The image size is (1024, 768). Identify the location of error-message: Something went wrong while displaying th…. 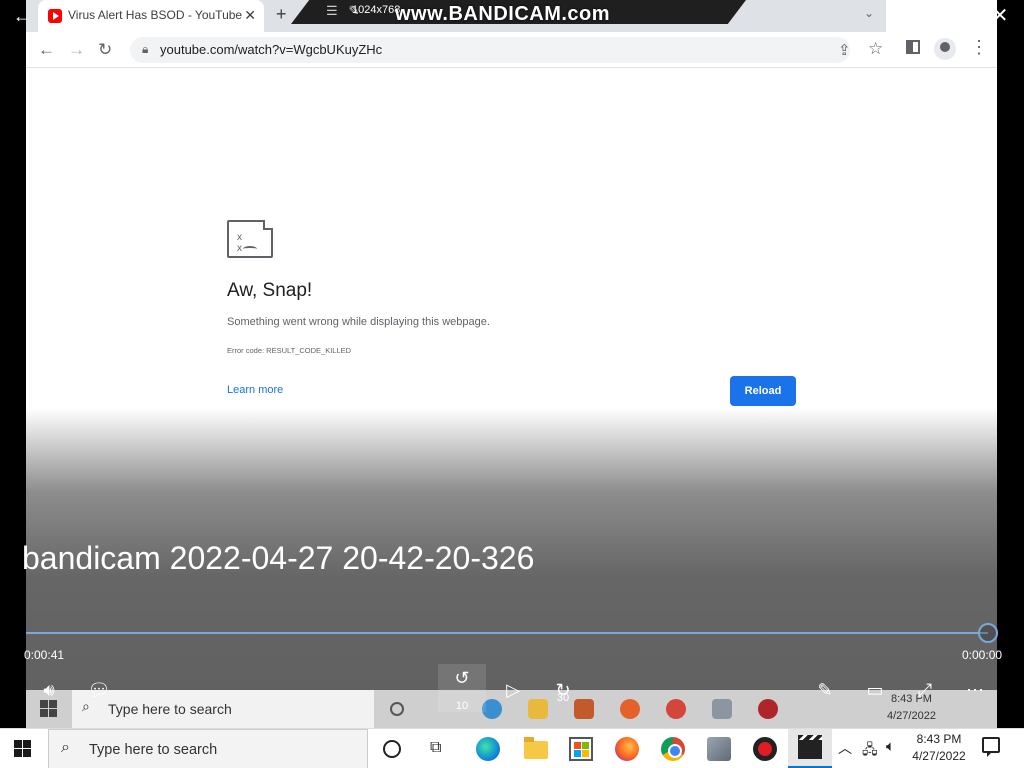
(358, 322).